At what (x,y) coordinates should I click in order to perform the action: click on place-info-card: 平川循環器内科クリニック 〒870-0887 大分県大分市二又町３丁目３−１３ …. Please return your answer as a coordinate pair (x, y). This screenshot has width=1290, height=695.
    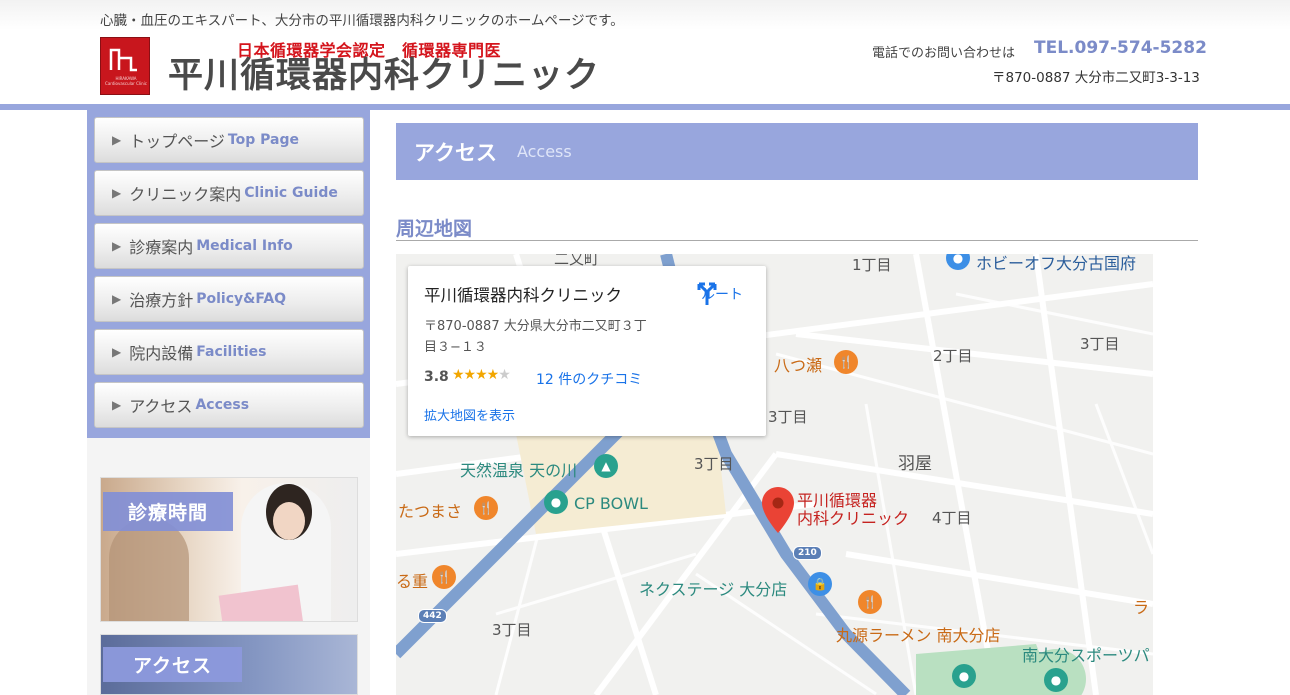
    Looking at the image, I should click on (587, 351).